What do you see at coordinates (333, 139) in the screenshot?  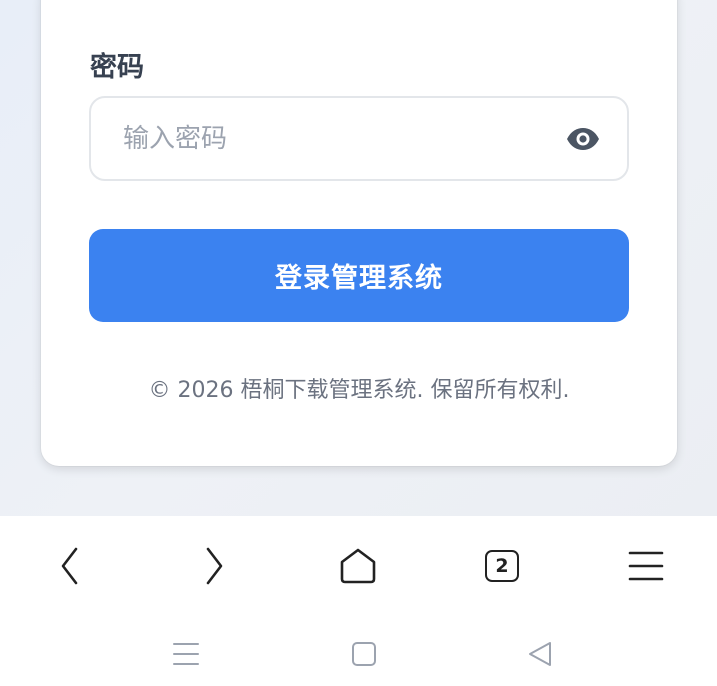 I see `password-input` at bounding box center [333, 139].